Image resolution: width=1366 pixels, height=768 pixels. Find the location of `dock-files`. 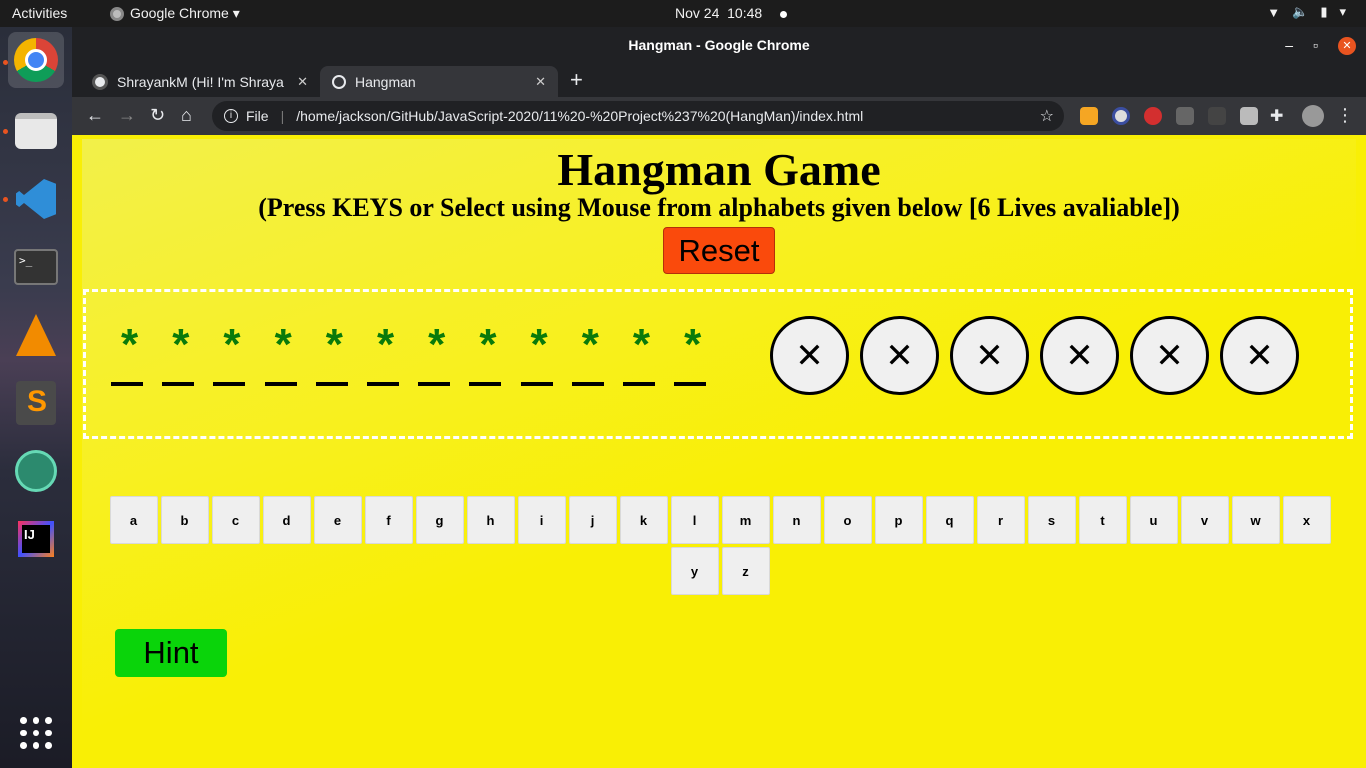

dock-files is located at coordinates (36, 131).